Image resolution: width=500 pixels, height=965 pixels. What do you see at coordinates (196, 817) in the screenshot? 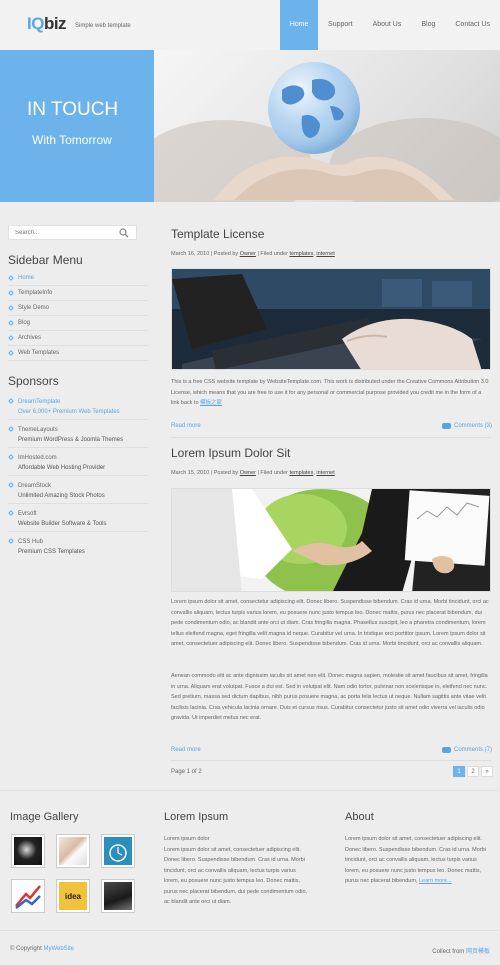
I see `lorem-ipsum-title: Lorem Ipsum` at bounding box center [196, 817].